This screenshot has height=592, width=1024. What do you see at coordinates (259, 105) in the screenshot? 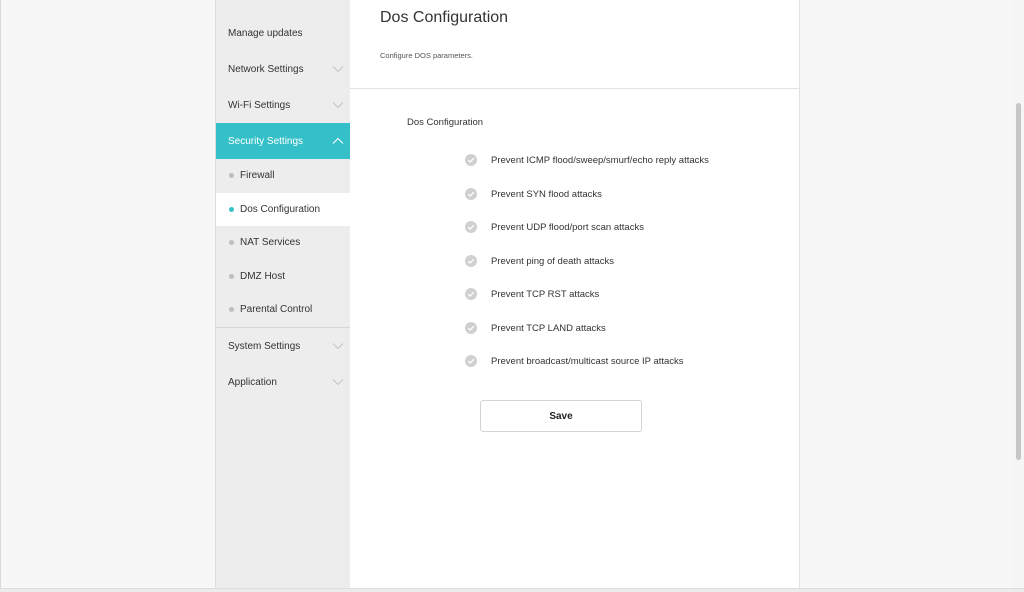
I see `sidebar-item-label: Wi-Fi Settings` at bounding box center [259, 105].